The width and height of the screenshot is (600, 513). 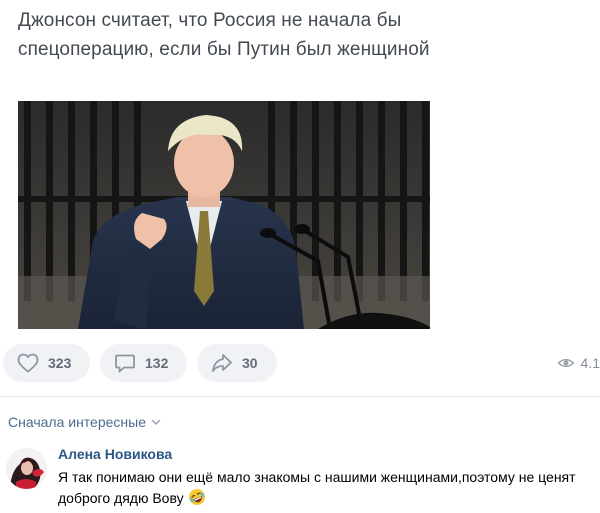 What do you see at coordinates (237, 363) in the screenshot?
I see `share-button: 30` at bounding box center [237, 363].